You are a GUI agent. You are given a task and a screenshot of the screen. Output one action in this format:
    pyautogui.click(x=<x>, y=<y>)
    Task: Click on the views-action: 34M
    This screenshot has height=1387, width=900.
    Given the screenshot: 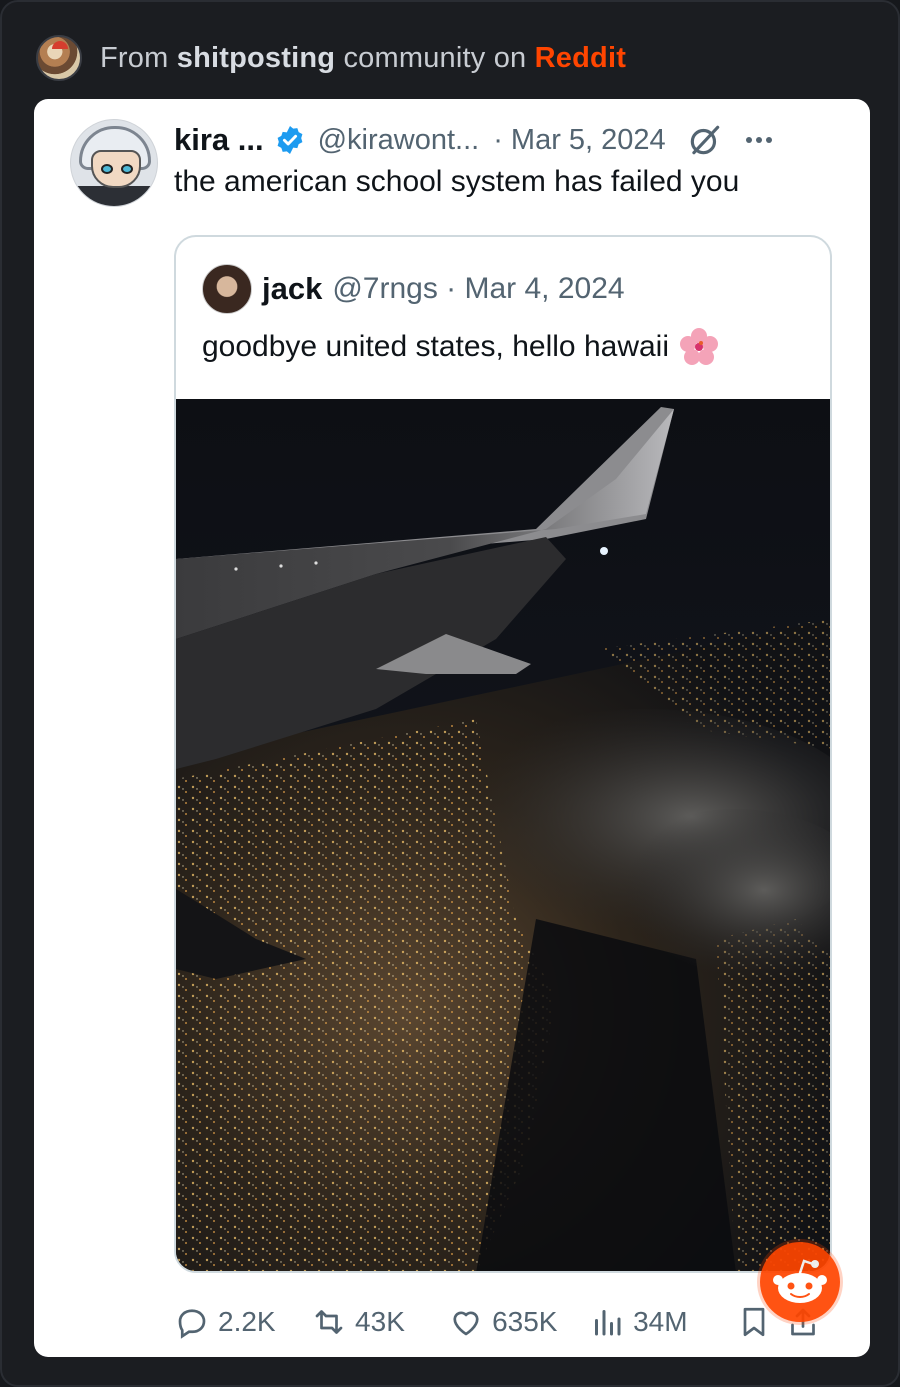 What is the action you would take?
    pyautogui.click(x=662, y=1322)
    